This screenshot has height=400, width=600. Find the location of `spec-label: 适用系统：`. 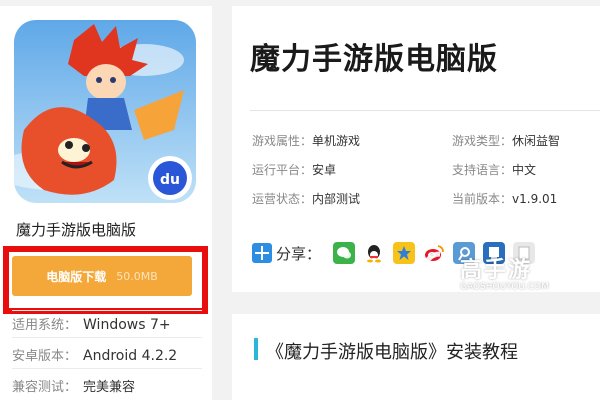

spec-label: 适用系统： is located at coordinates (45, 325).